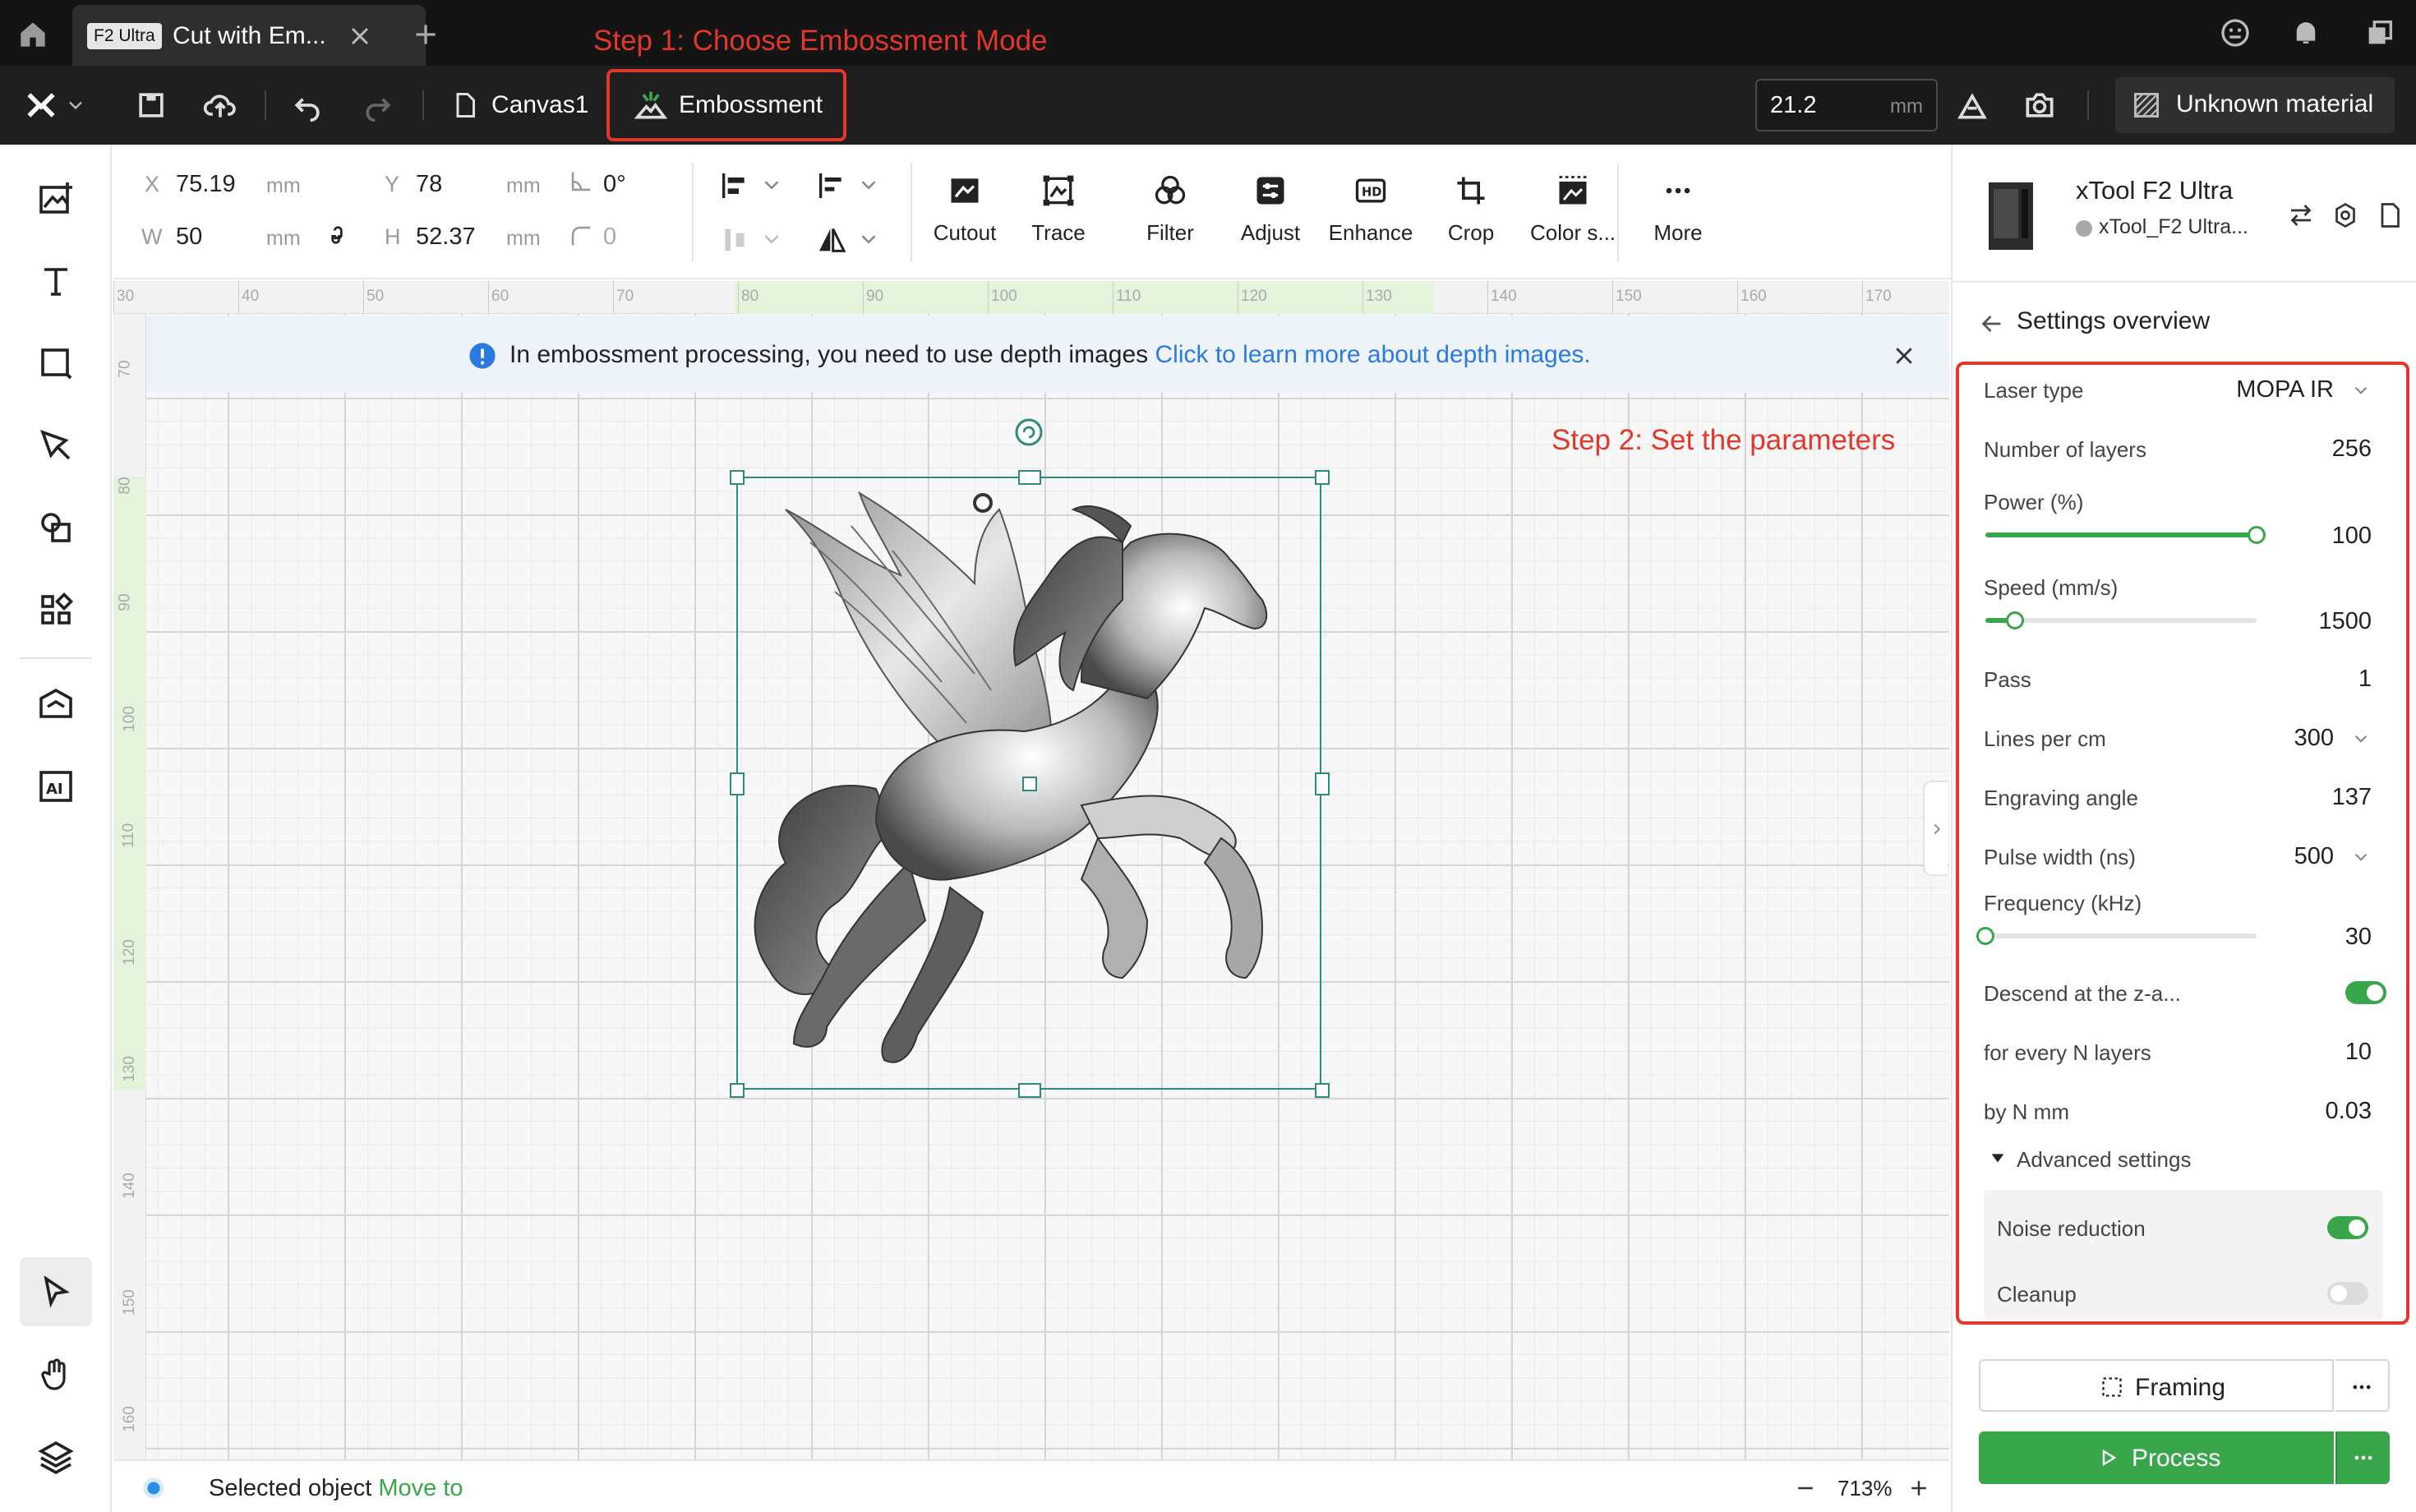 The width and height of the screenshot is (2416, 1512). What do you see at coordinates (2366, 993) in the screenshot?
I see `descend-toggle` at bounding box center [2366, 993].